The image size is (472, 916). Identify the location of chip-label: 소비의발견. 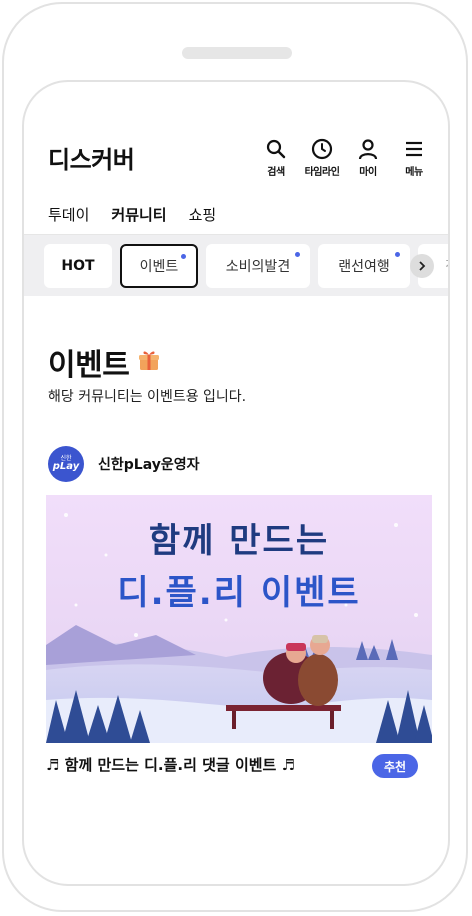
(258, 267).